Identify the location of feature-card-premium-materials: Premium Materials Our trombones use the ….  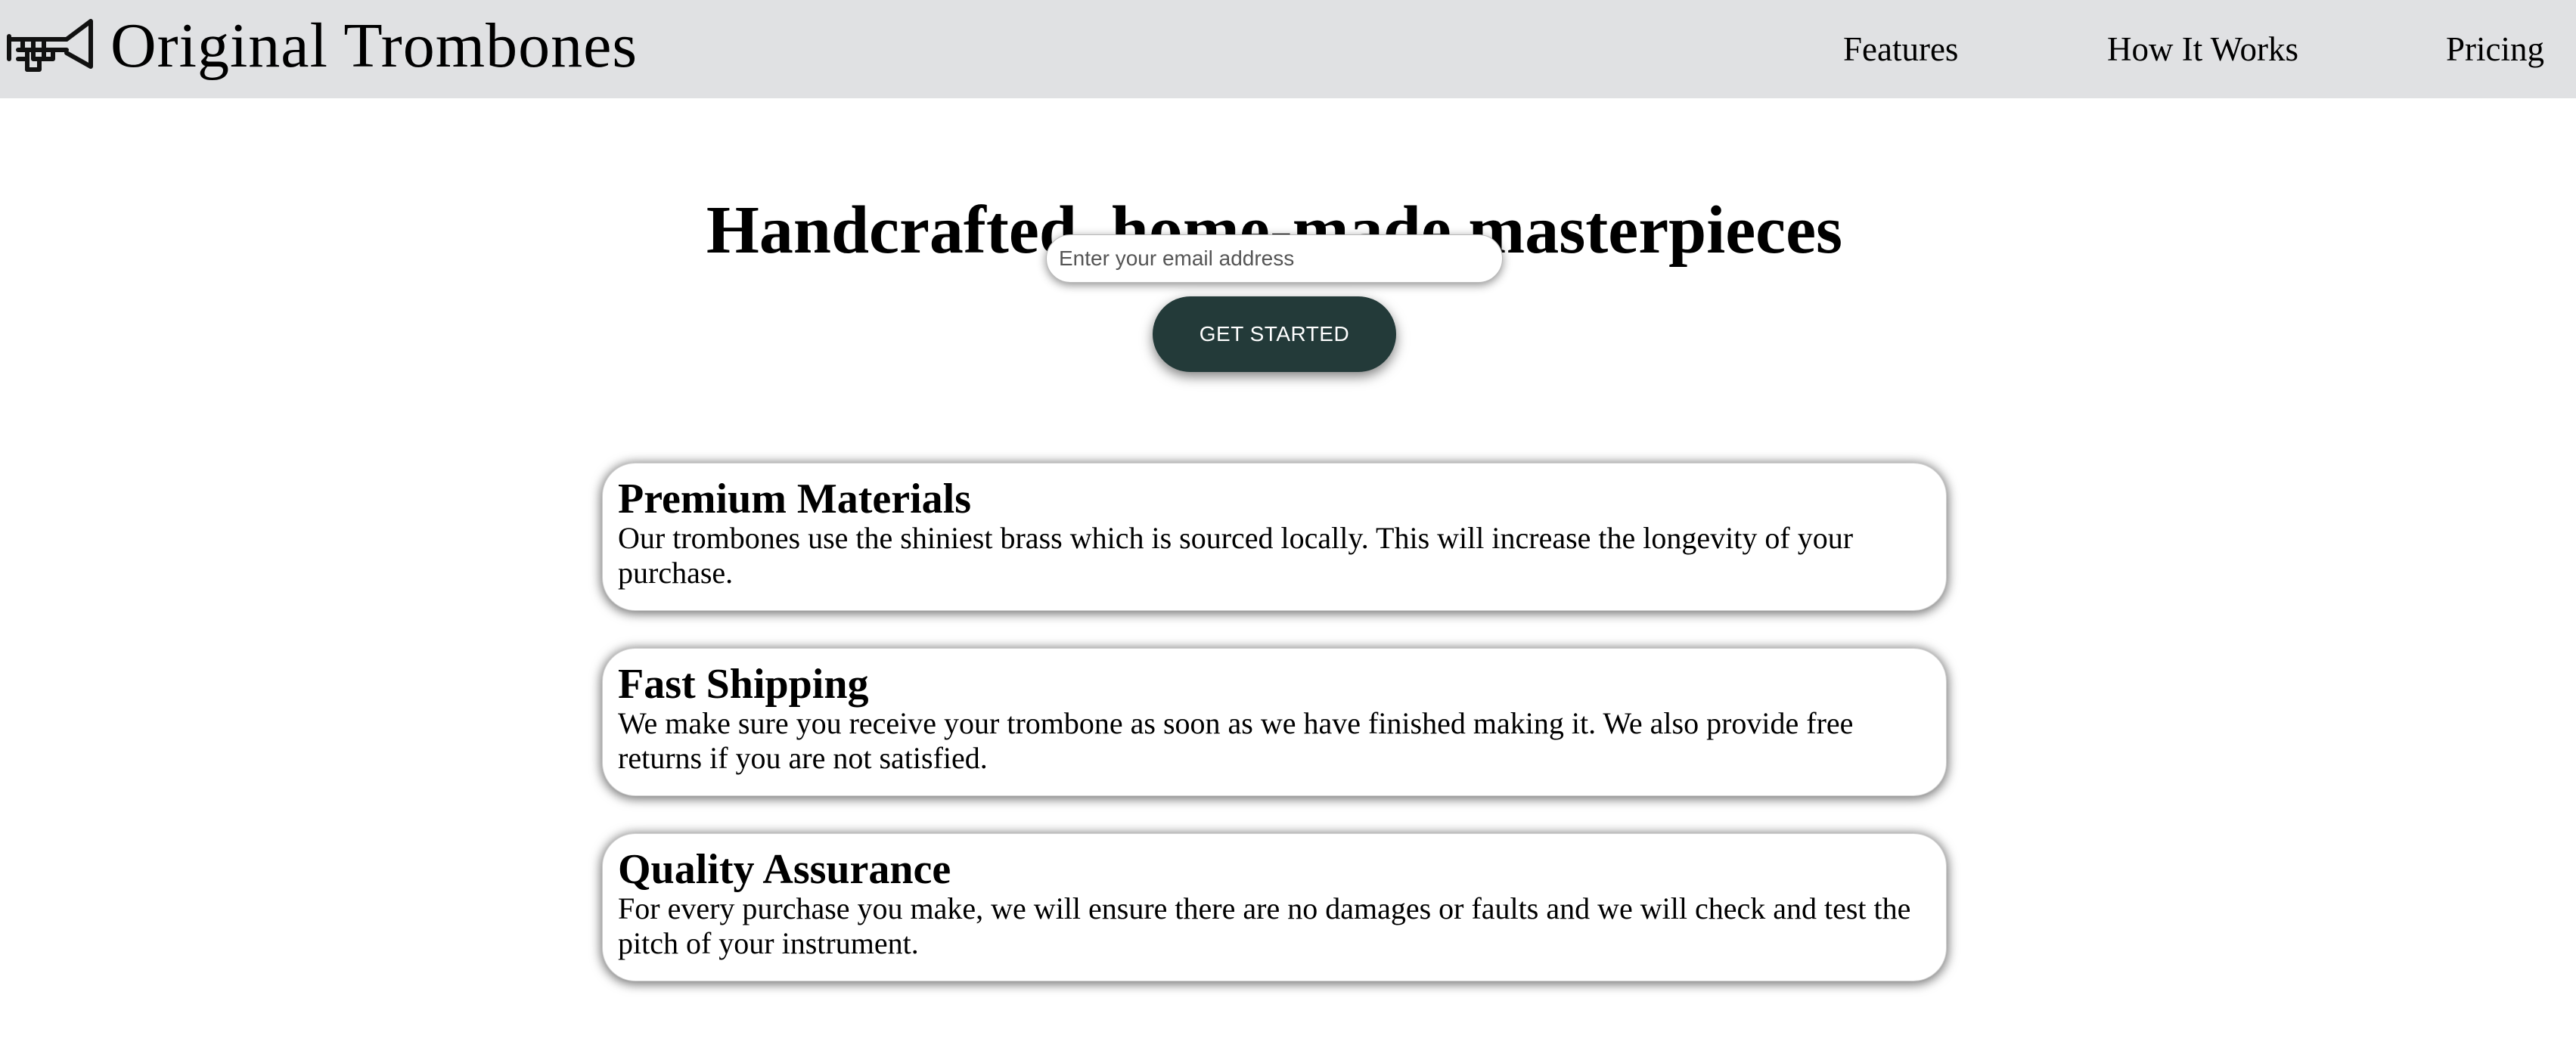
(1274, 537).